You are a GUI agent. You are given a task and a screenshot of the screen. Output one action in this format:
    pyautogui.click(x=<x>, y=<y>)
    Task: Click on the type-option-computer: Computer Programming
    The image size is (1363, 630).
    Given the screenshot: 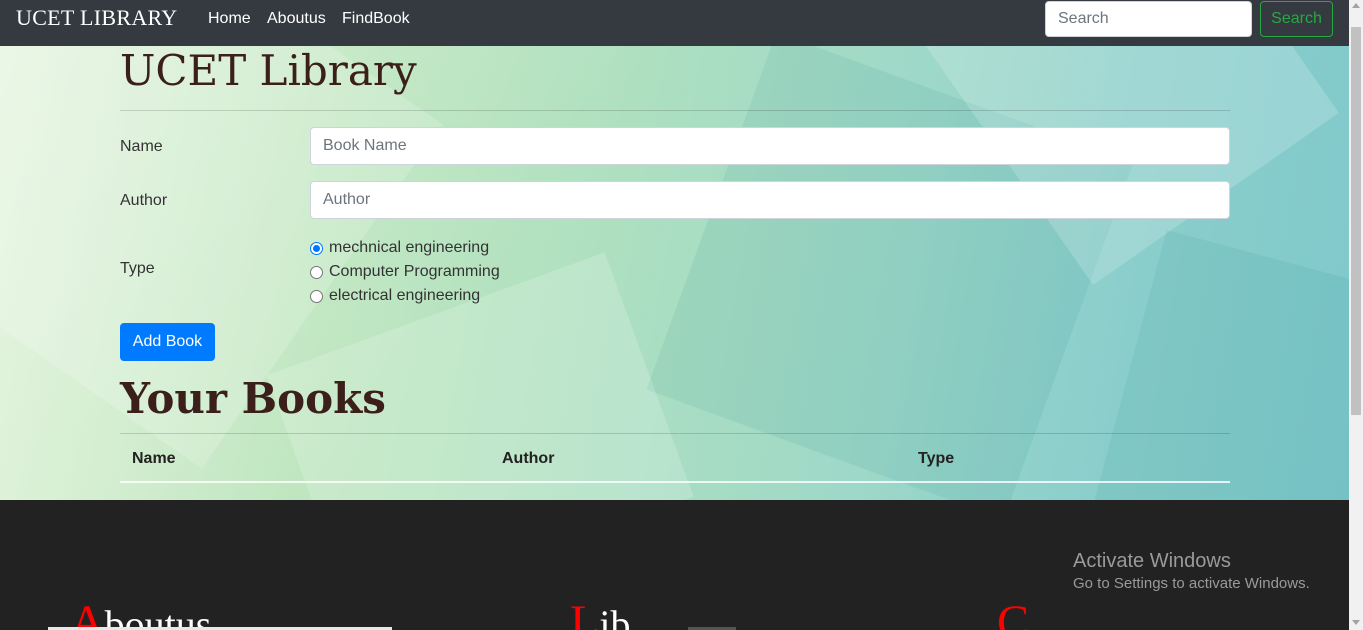 What is the action you would take?
    pyautogui.click(x=405, y=272)
    